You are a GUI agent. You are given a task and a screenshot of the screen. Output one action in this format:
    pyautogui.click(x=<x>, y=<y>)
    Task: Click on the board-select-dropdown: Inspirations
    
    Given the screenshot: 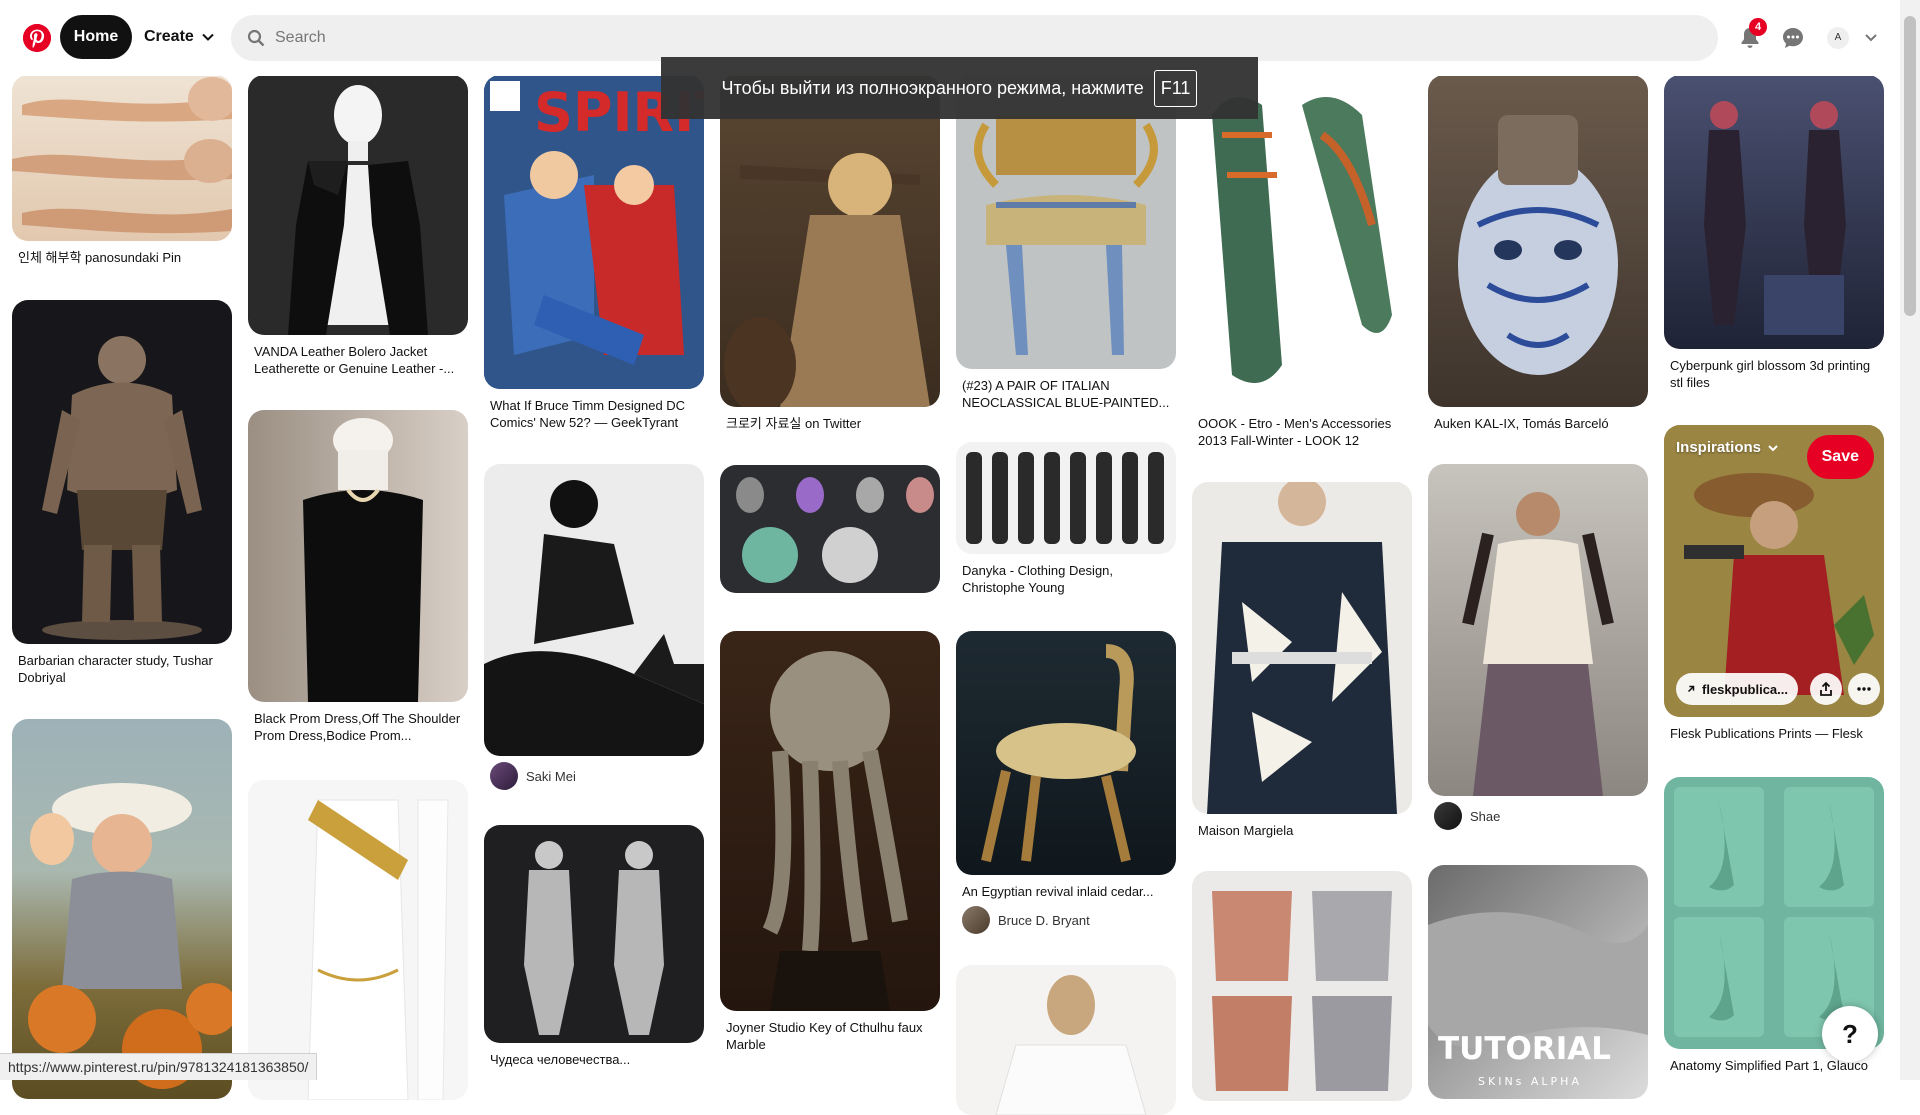 What is the action you would take?
    pyautogui.click(x=1727, y=447)
    